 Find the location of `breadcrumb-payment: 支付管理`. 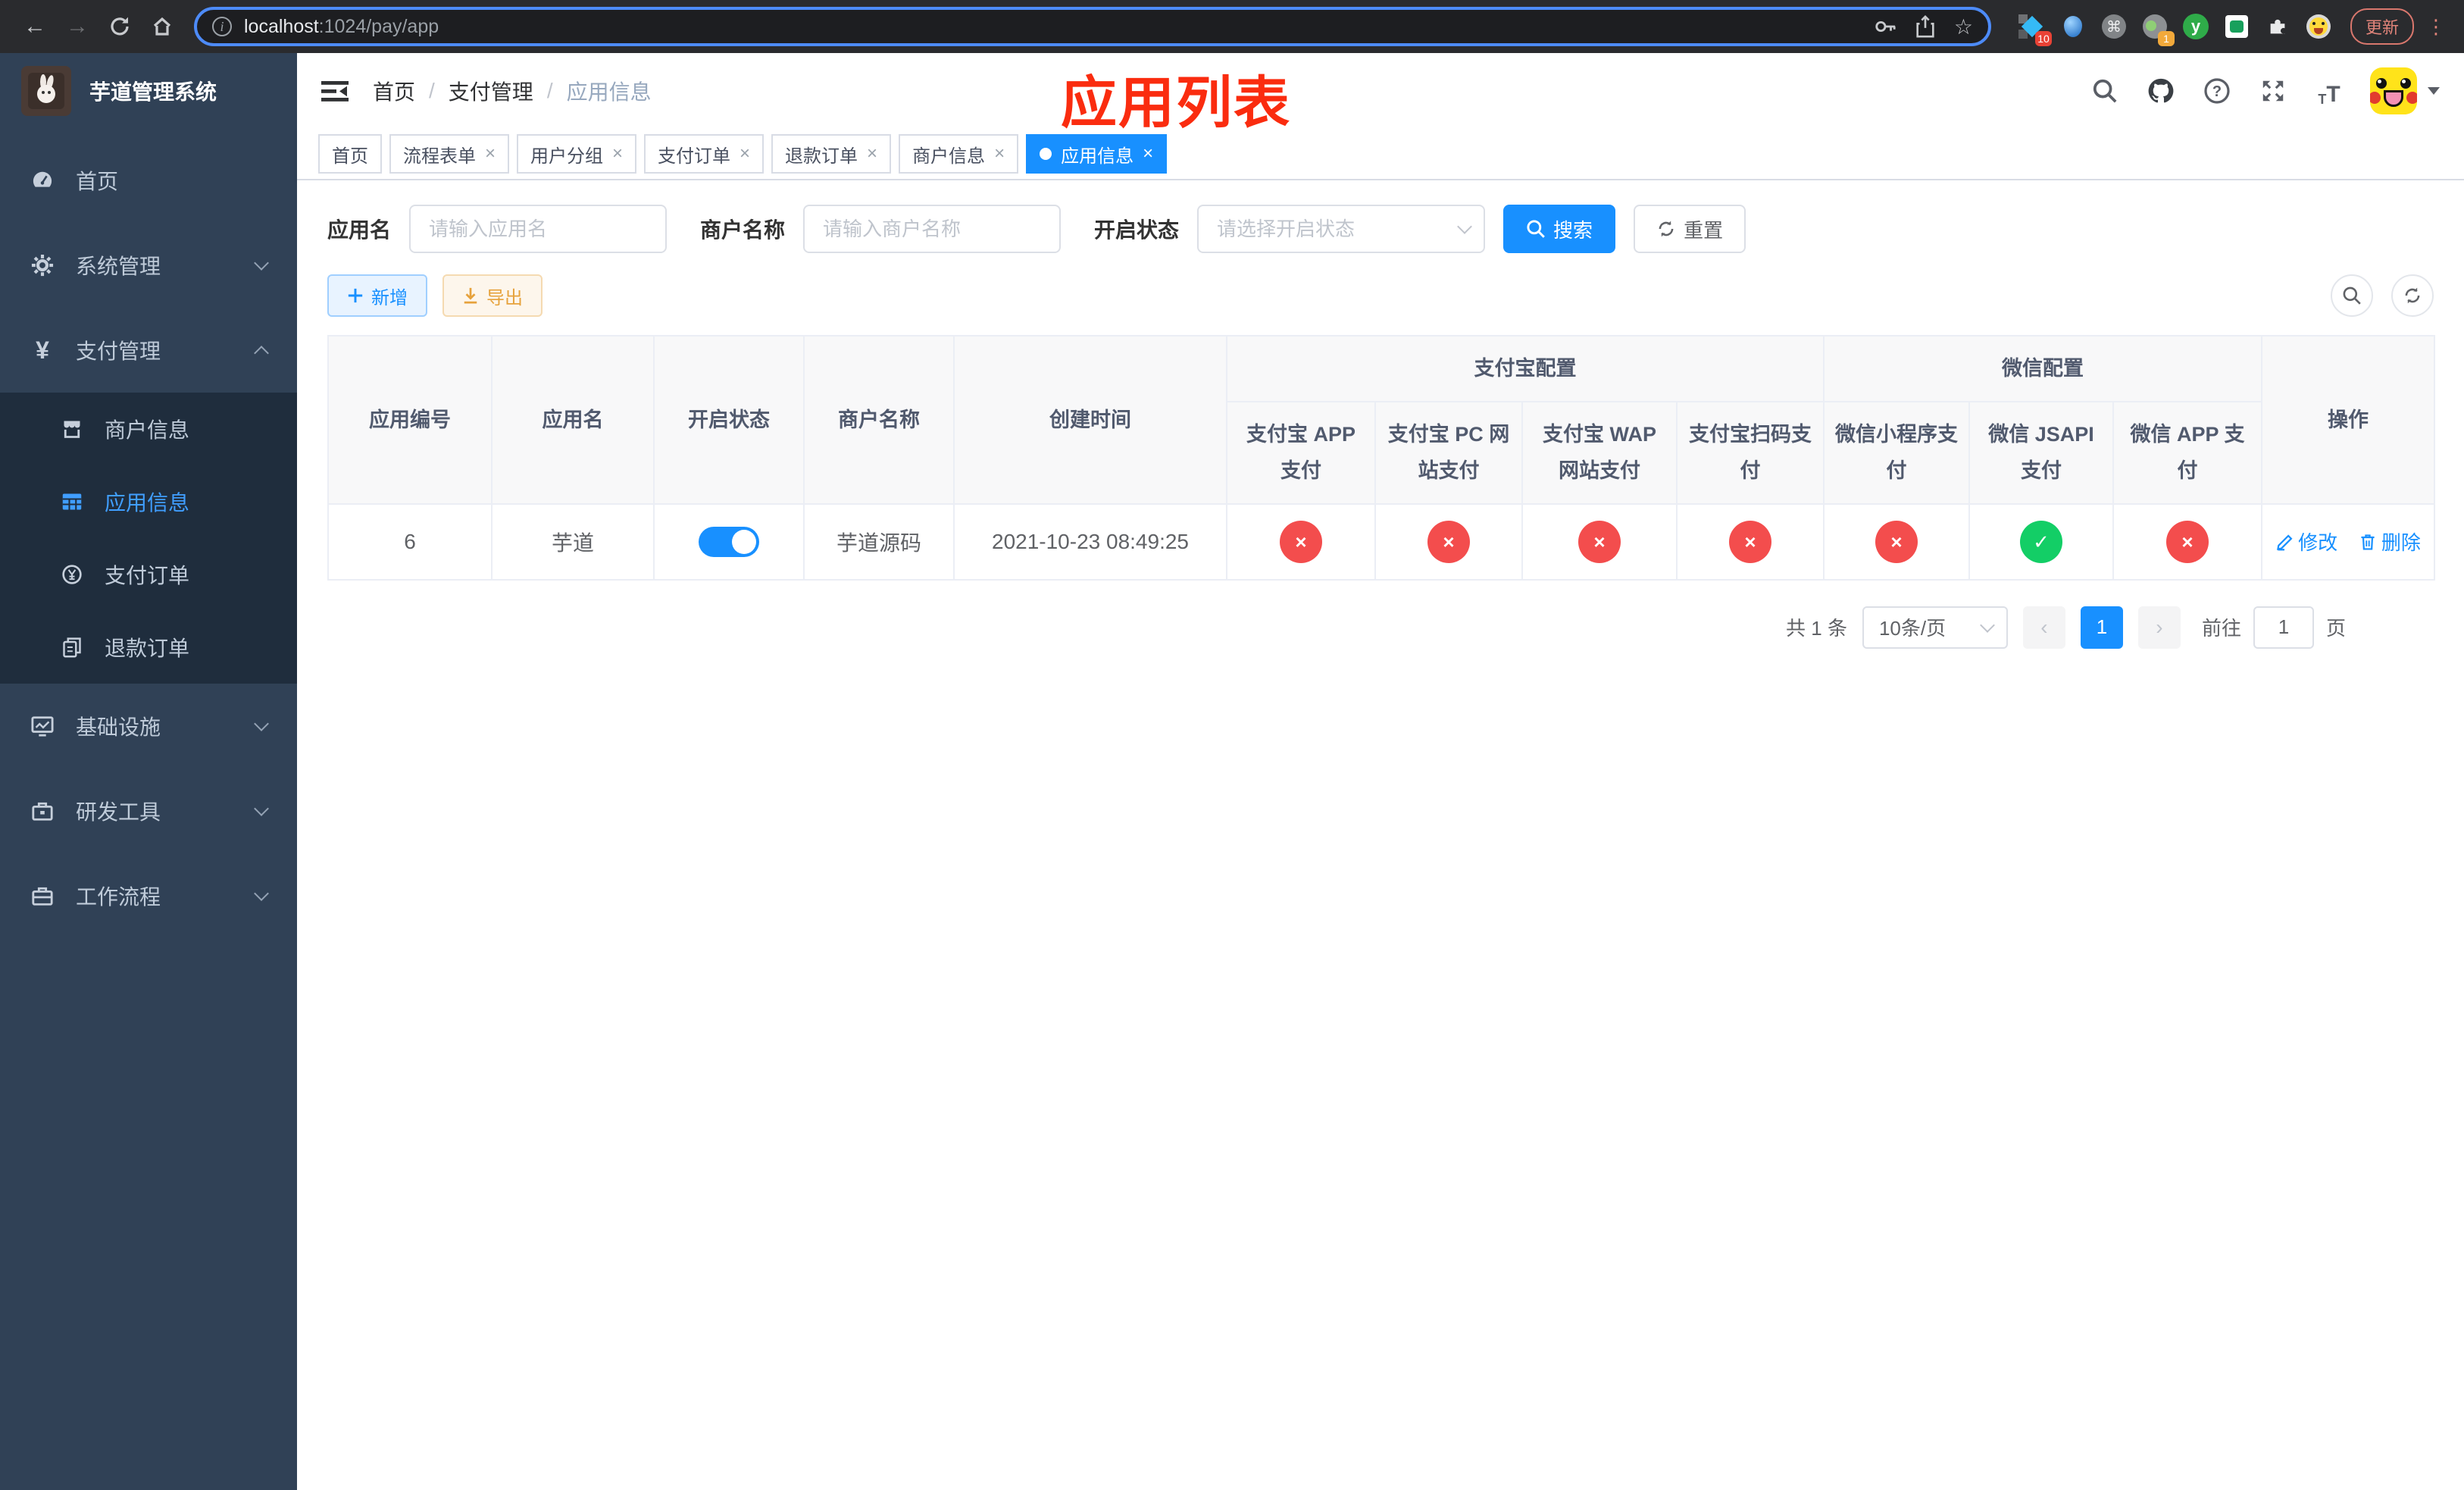

breadcrumb-payment: 支付管理 is located at coordinates (491, 91).